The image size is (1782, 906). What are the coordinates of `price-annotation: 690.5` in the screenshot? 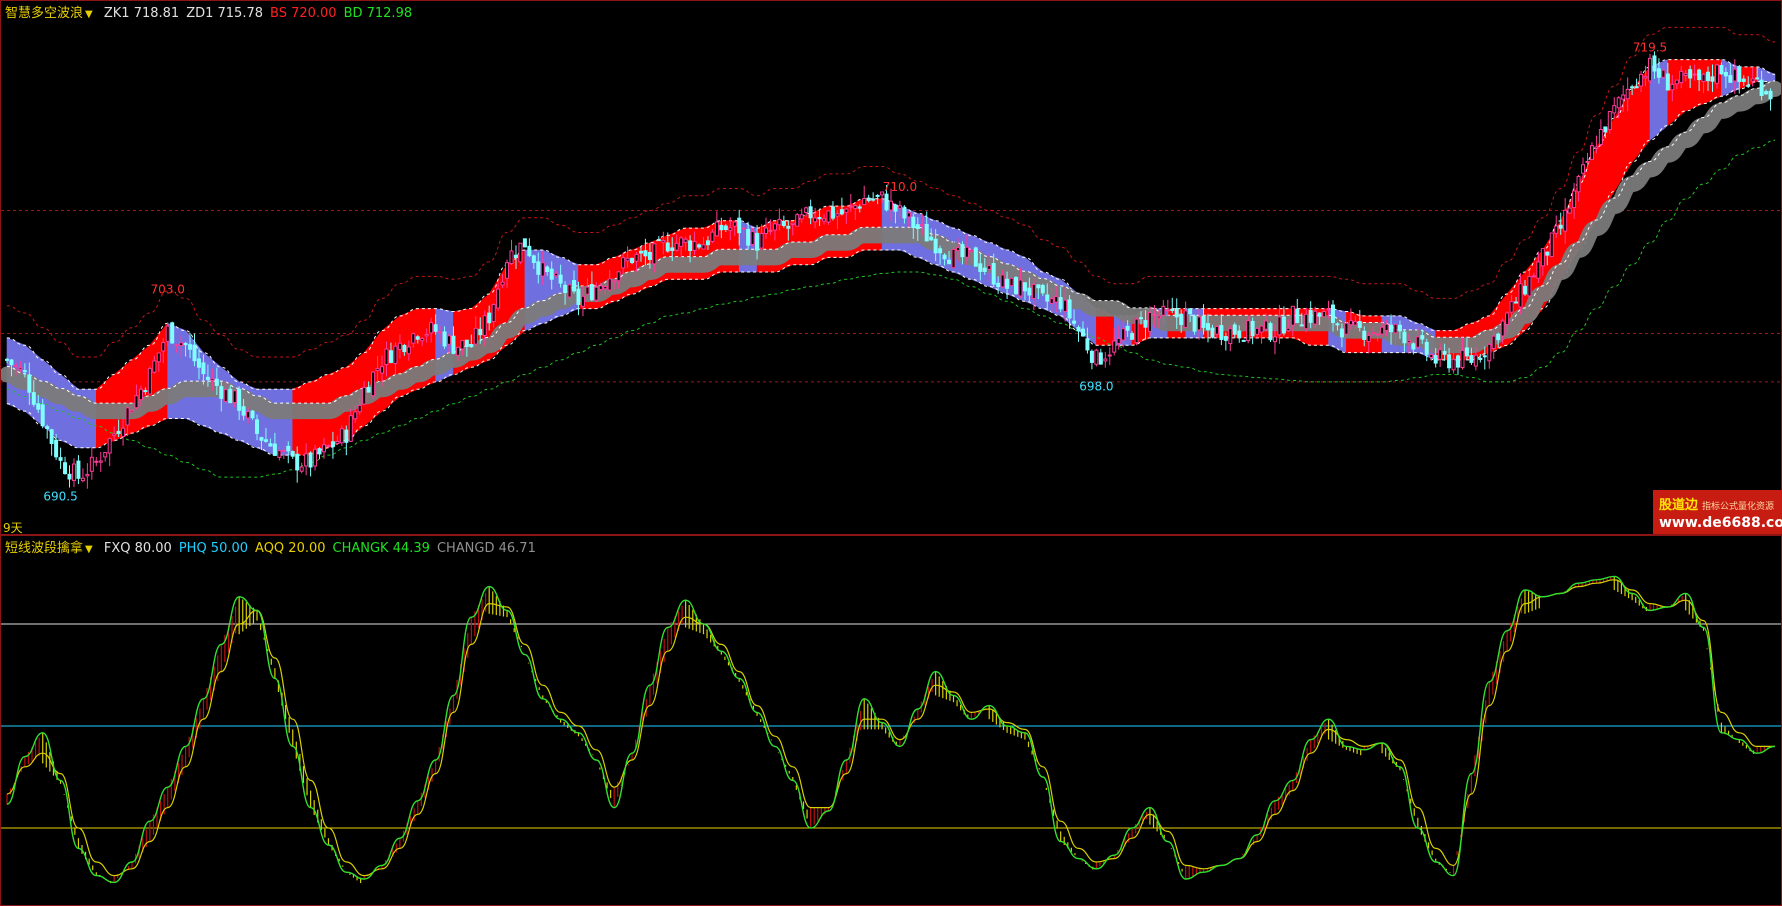 It's located at (60, 496).